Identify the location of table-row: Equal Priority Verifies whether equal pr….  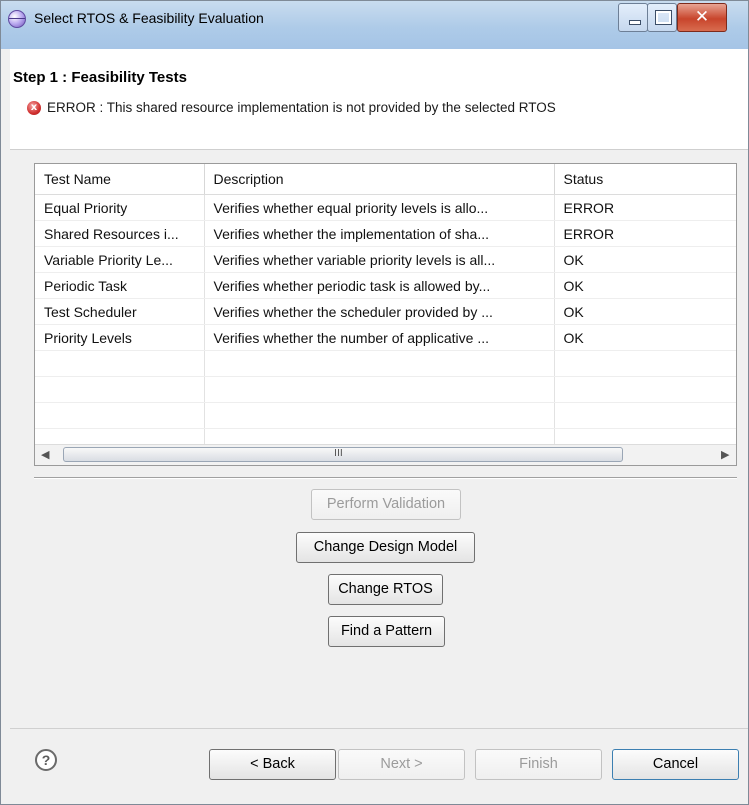
(385, 207).